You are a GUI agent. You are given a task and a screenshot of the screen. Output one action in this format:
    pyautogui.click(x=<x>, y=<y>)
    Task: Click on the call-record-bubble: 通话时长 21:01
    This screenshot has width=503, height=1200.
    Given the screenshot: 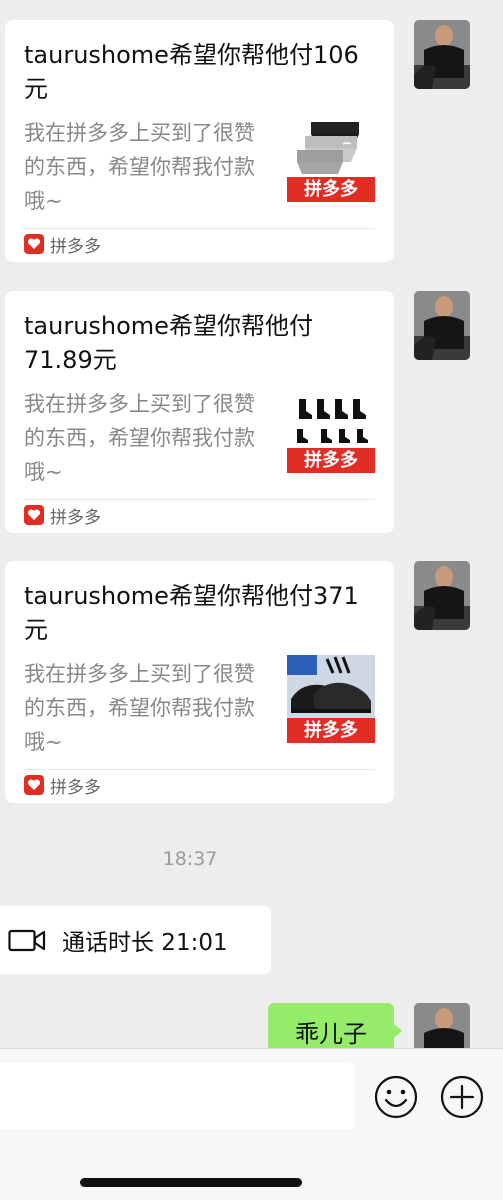 What is the action you would take?
    pyautogui.click(x=135, y=940)
    